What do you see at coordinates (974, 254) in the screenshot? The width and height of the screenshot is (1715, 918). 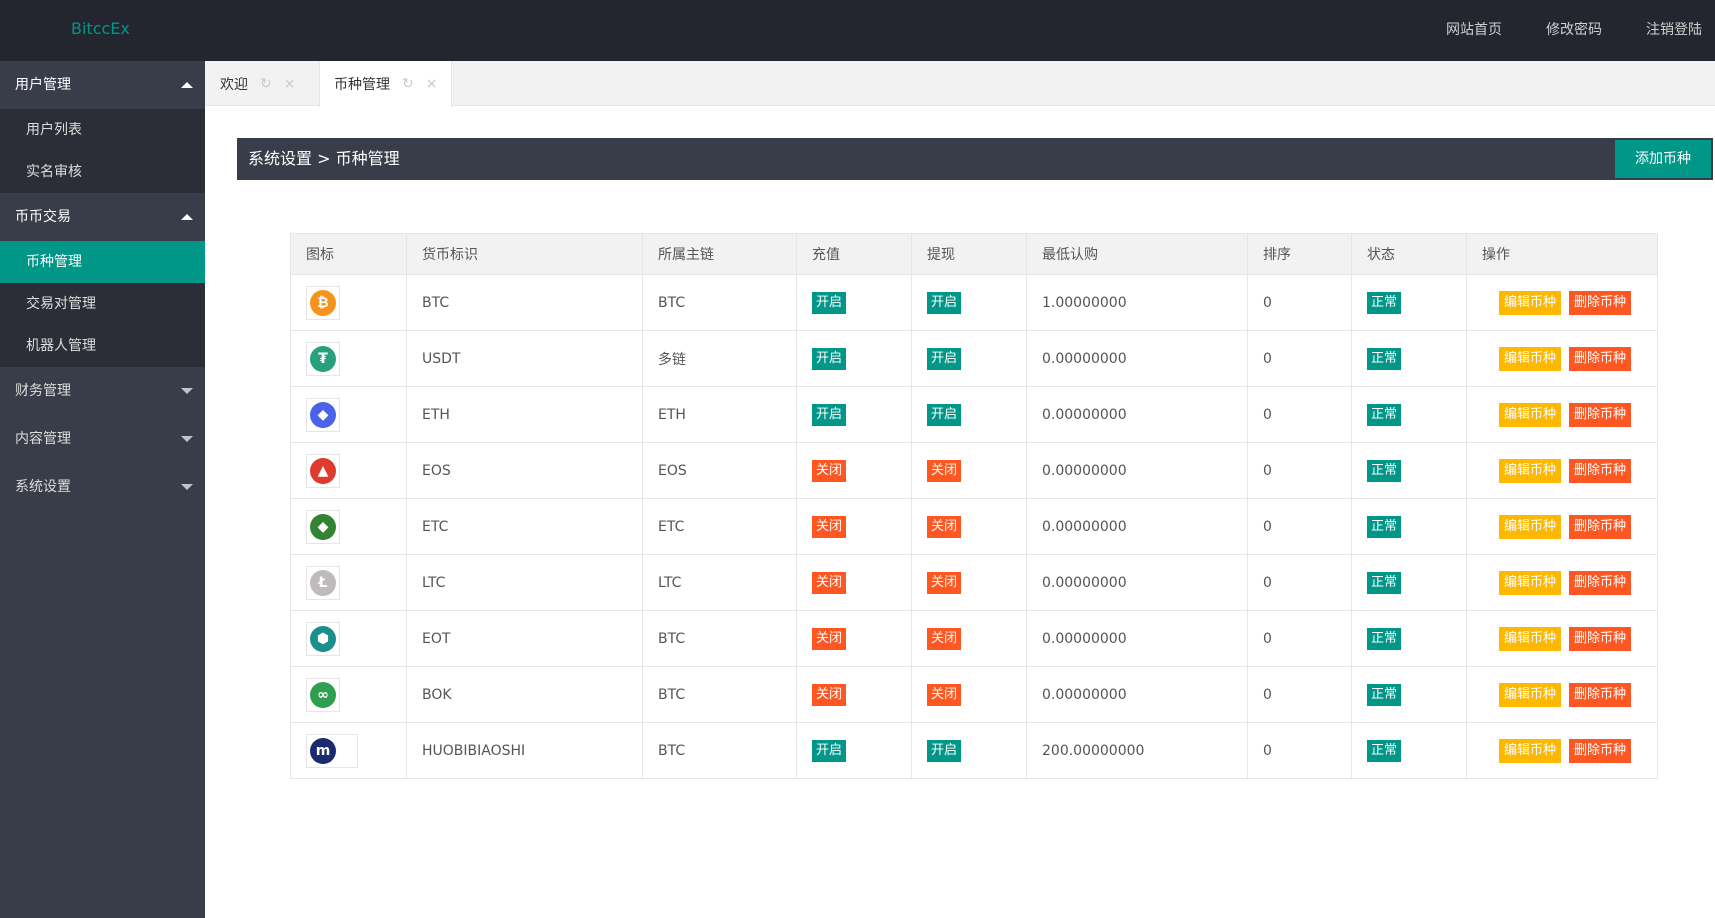 I see `table-header-row: 图标 货币标识 所属主链 充值 提现 最低认购 排序 状态 操作` at bounding box center [974, 254].